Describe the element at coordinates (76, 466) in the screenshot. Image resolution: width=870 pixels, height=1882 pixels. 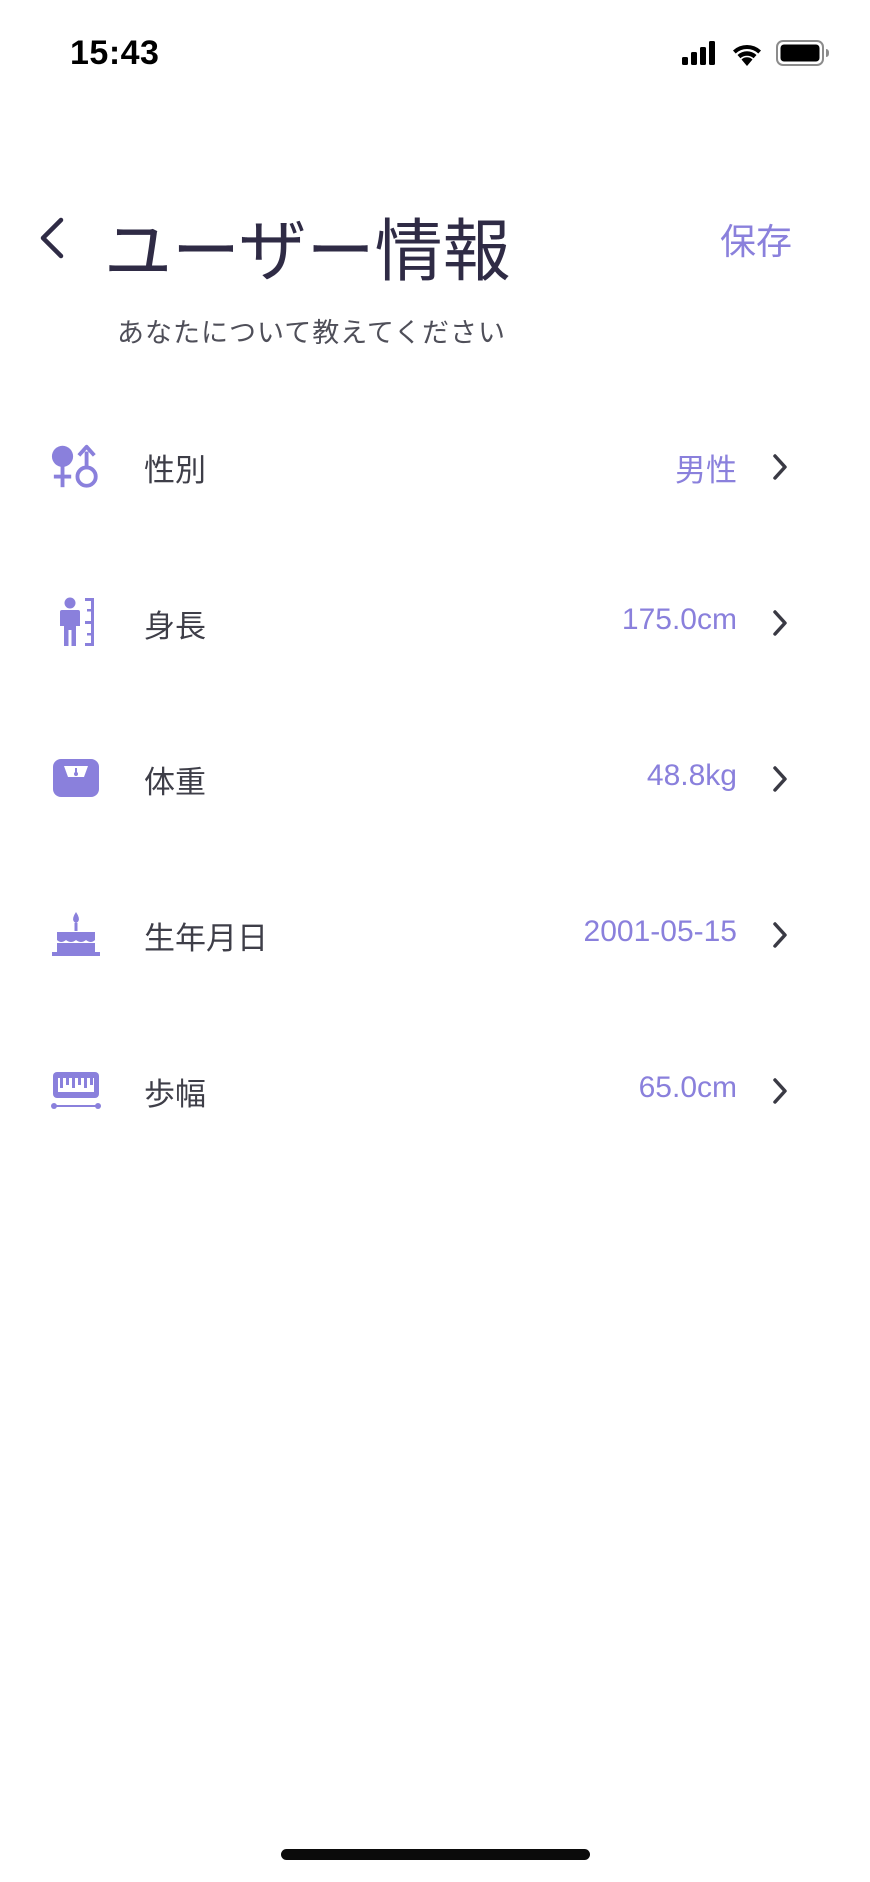
I see `gender-icon` at that location.